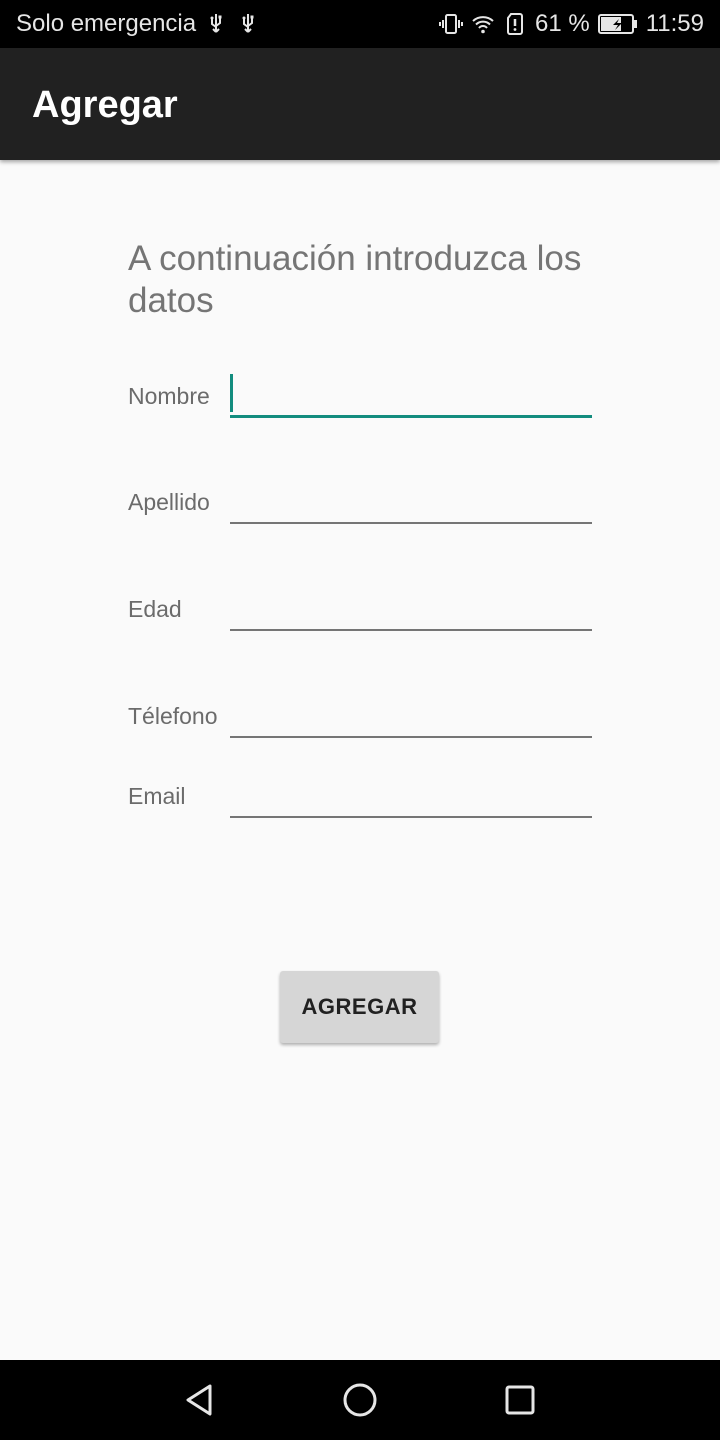 Image resolution: width=720 pixels, height=1440 pixels. Describe the element at coordinates (411, 392) in the screenshot. I see `nombre-input` at that location.